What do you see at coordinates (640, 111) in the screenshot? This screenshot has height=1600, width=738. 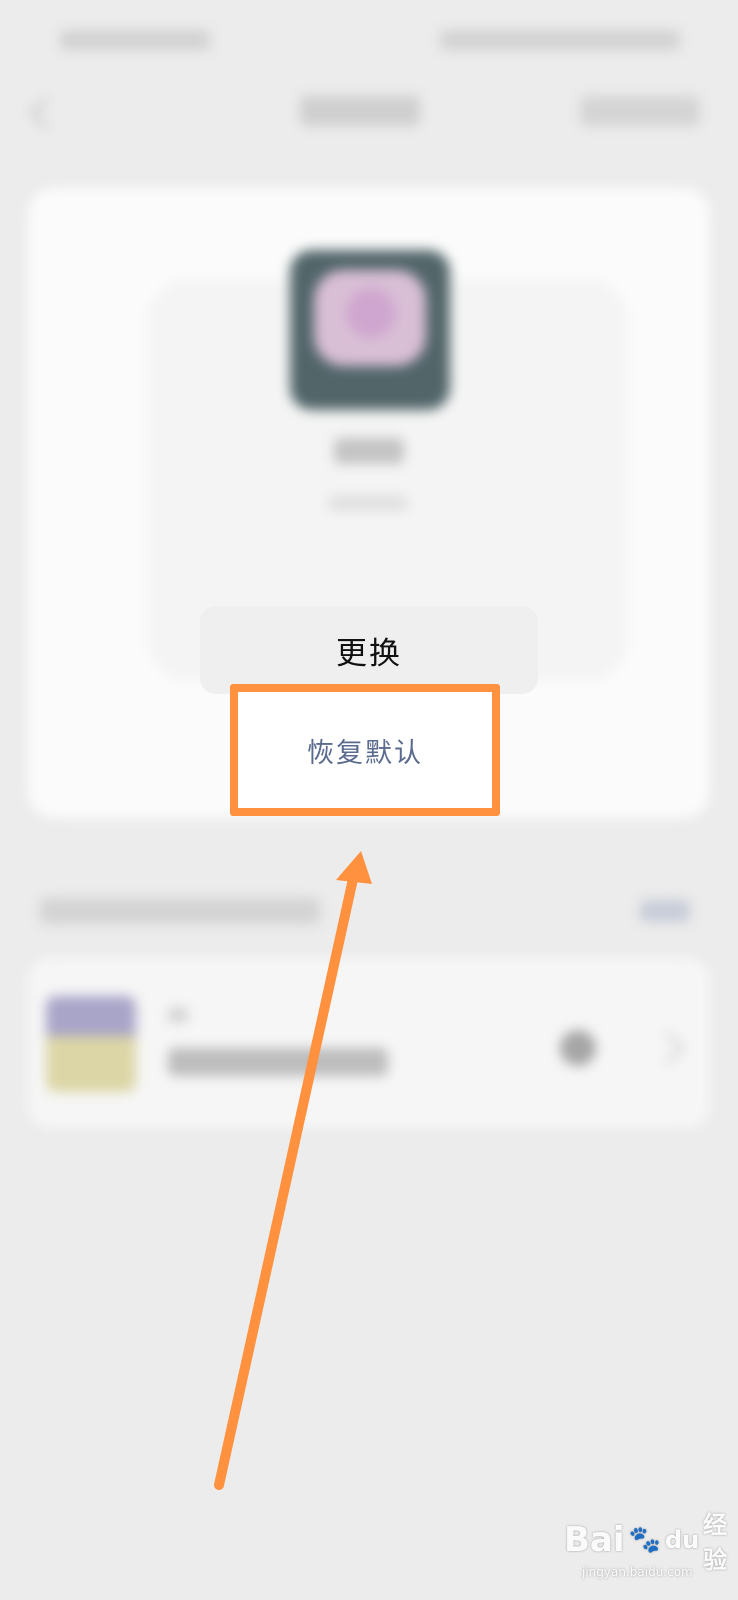 I see `nav-action` at bounding box center [640, 111].